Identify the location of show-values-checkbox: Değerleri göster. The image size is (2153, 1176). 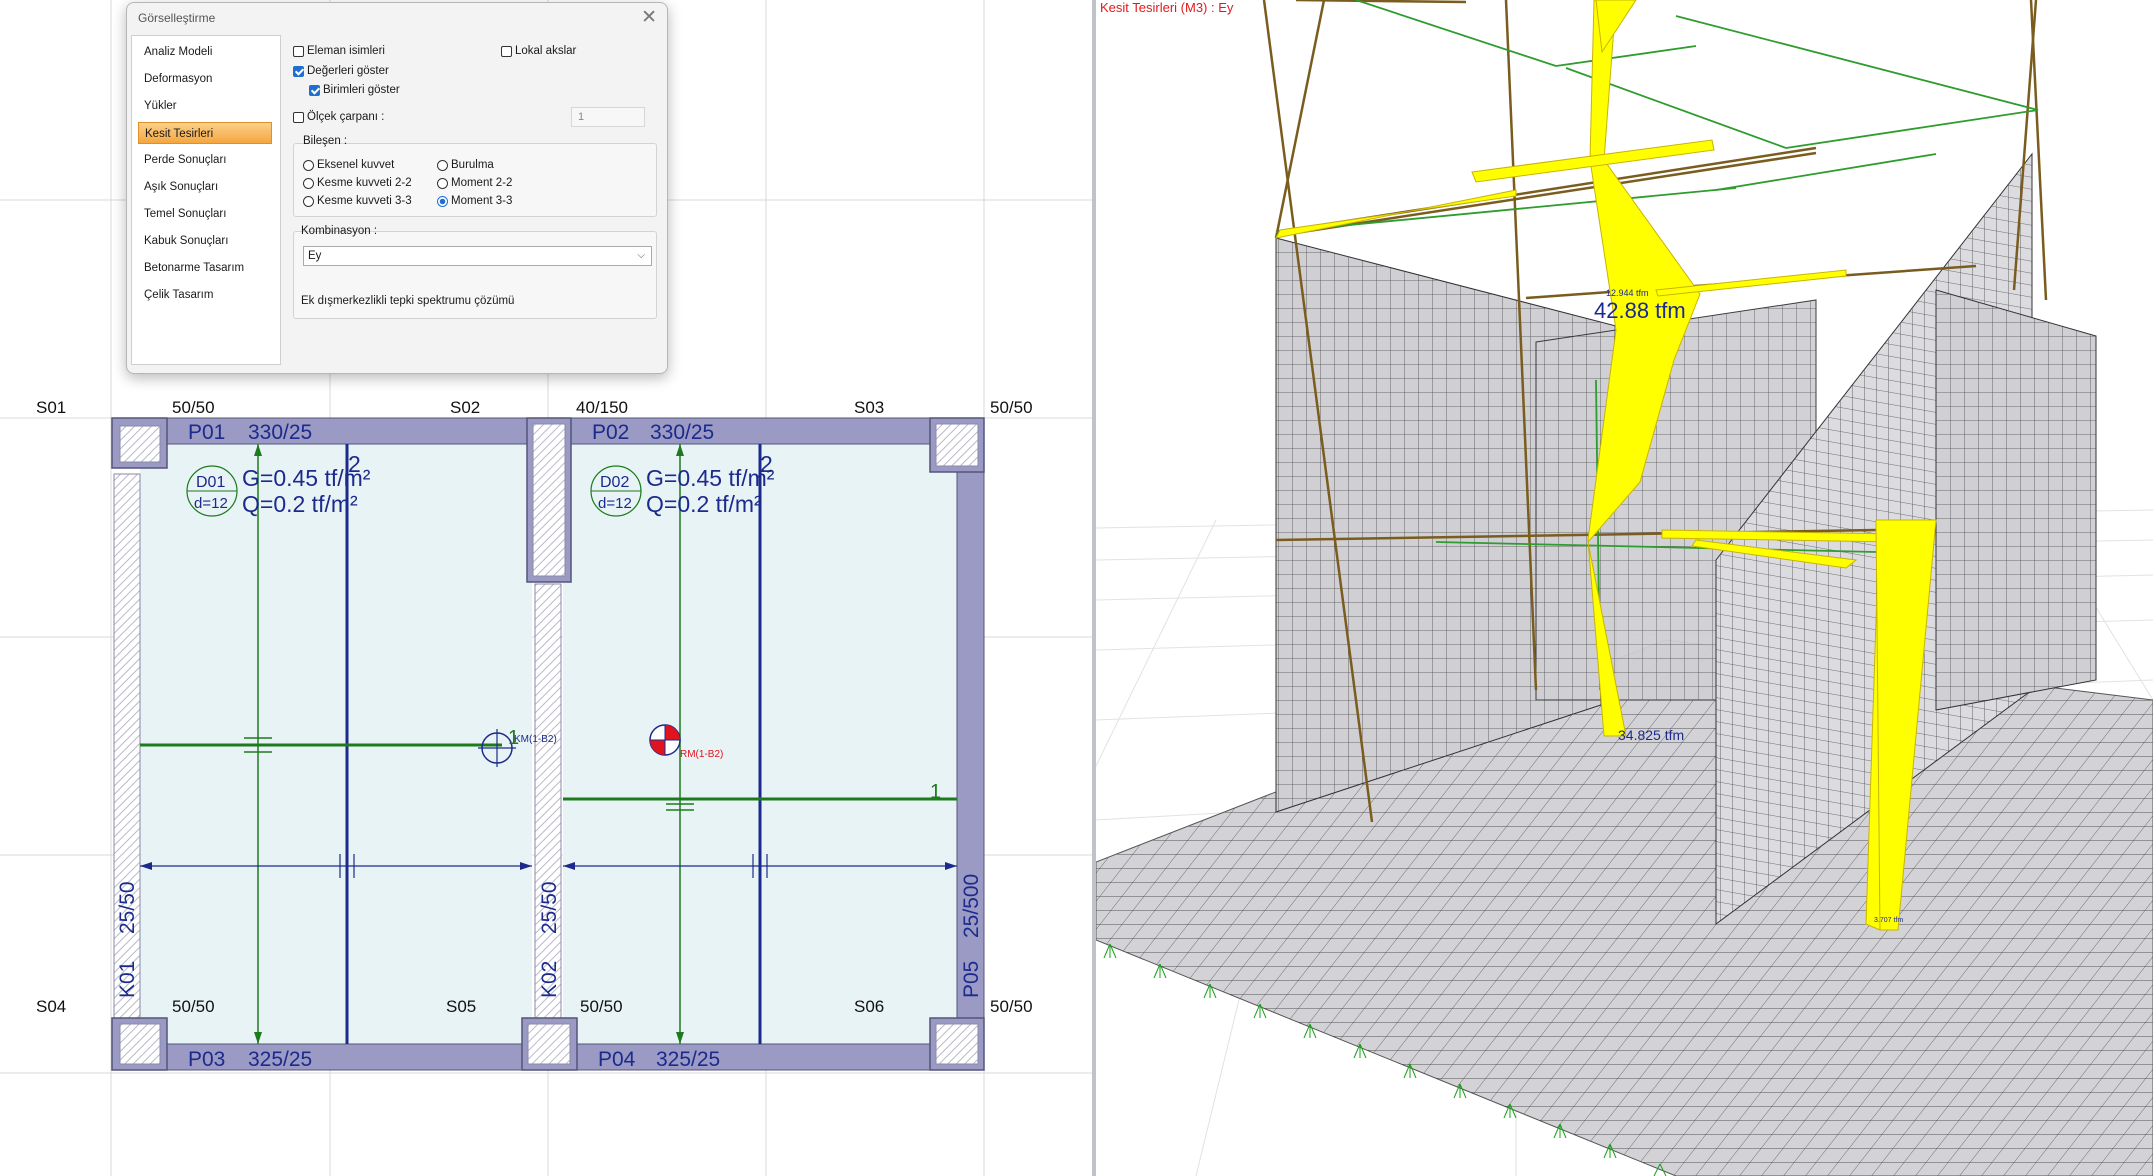
(341, 71).